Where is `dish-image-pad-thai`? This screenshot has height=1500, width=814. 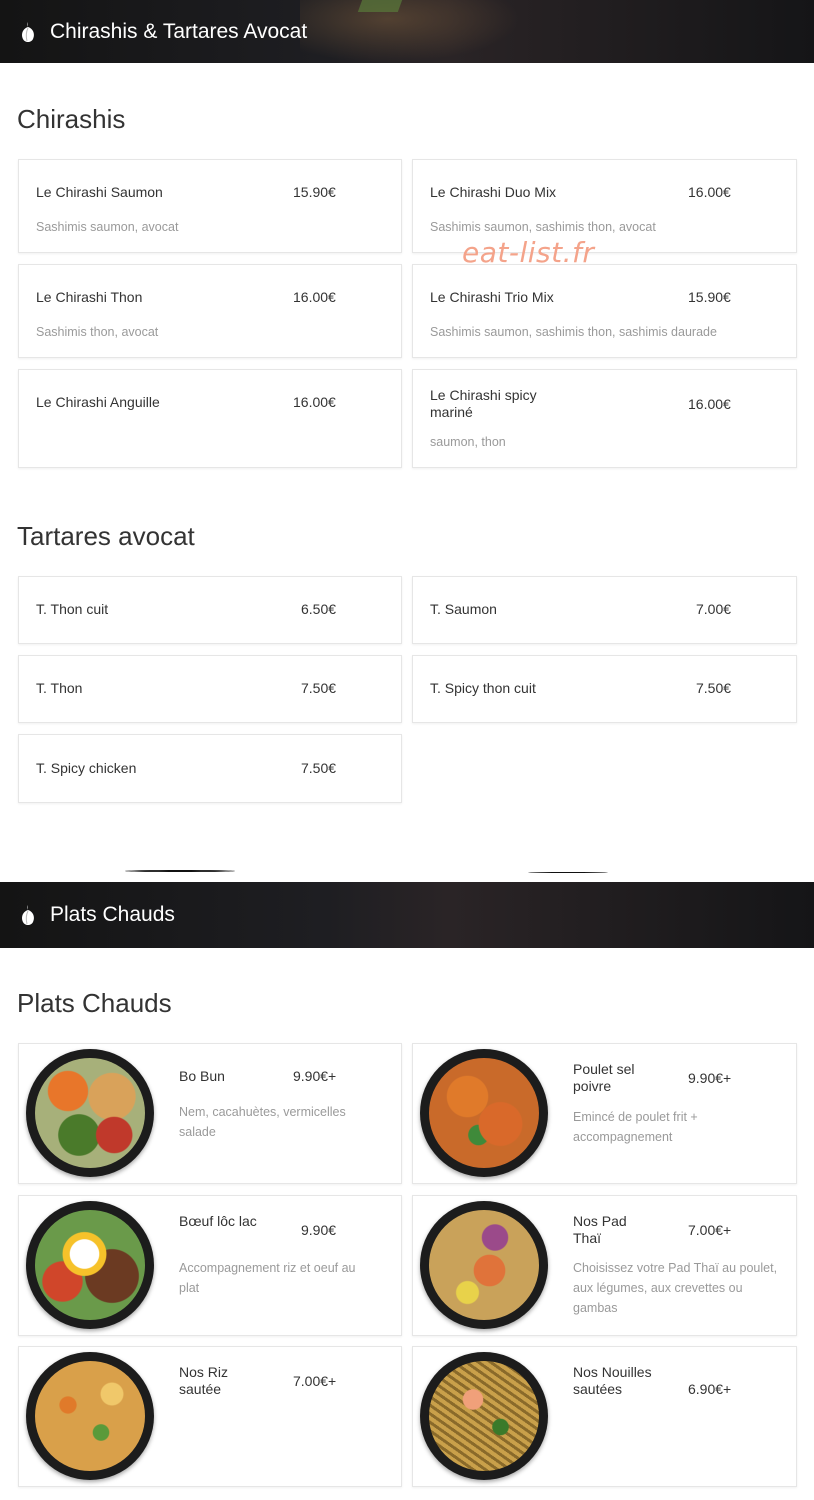 dish-image-pad-thai is located at coordinates (484, 1265).